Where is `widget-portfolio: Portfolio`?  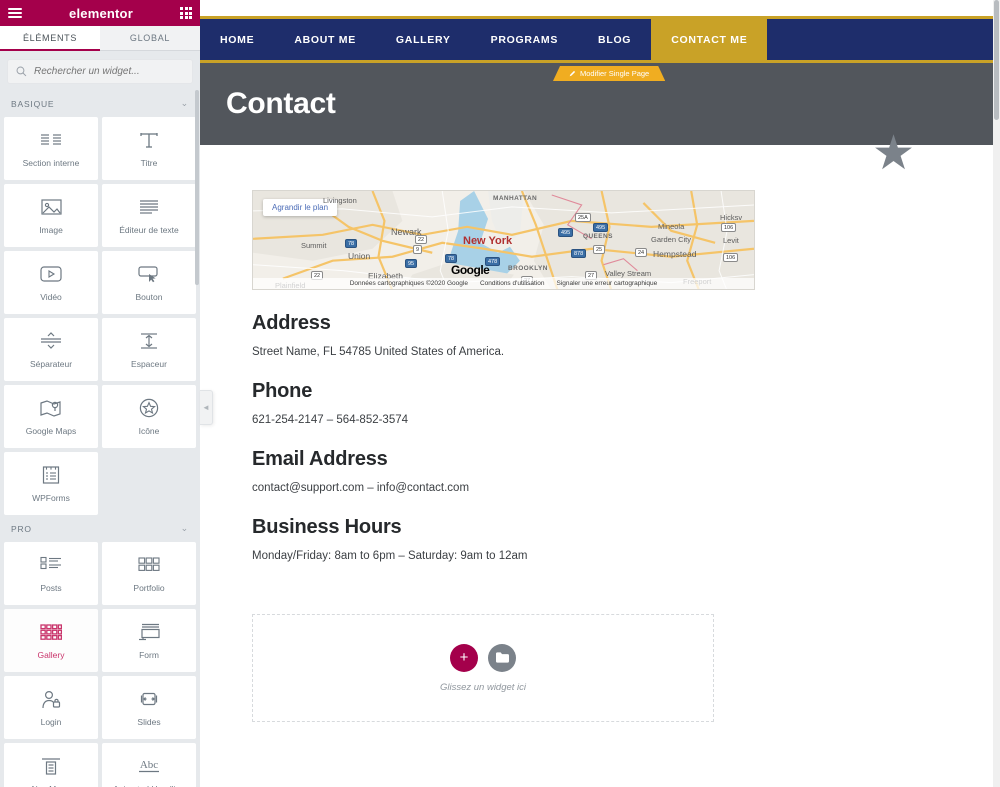 widget-portfolio: Portfolio is located at coordinates (149, 573).